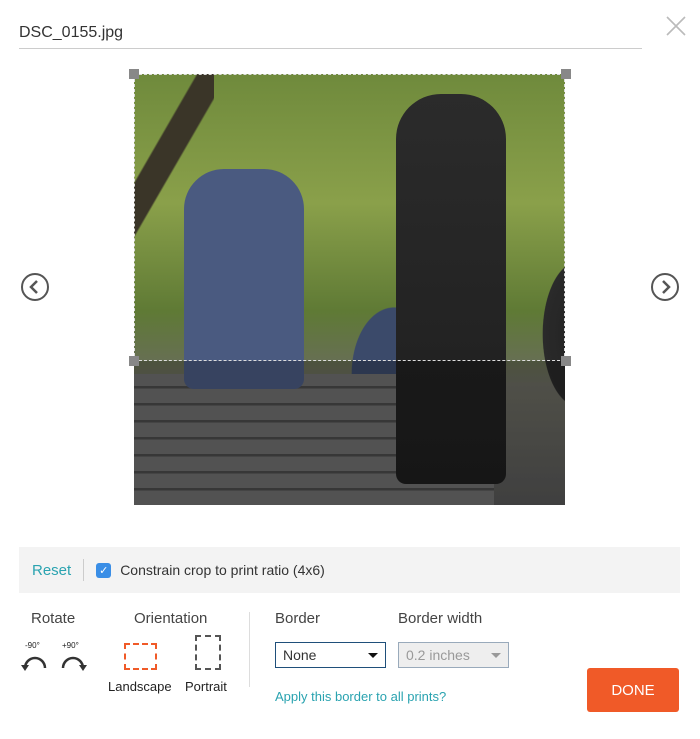  Describe the element at coordinates (70, 645) in the screenshot. I see `rotate-right-label: +90°` at that location.